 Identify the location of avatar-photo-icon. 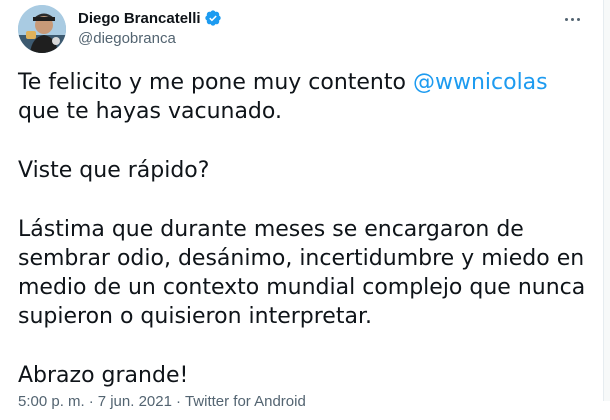
(42, 29).